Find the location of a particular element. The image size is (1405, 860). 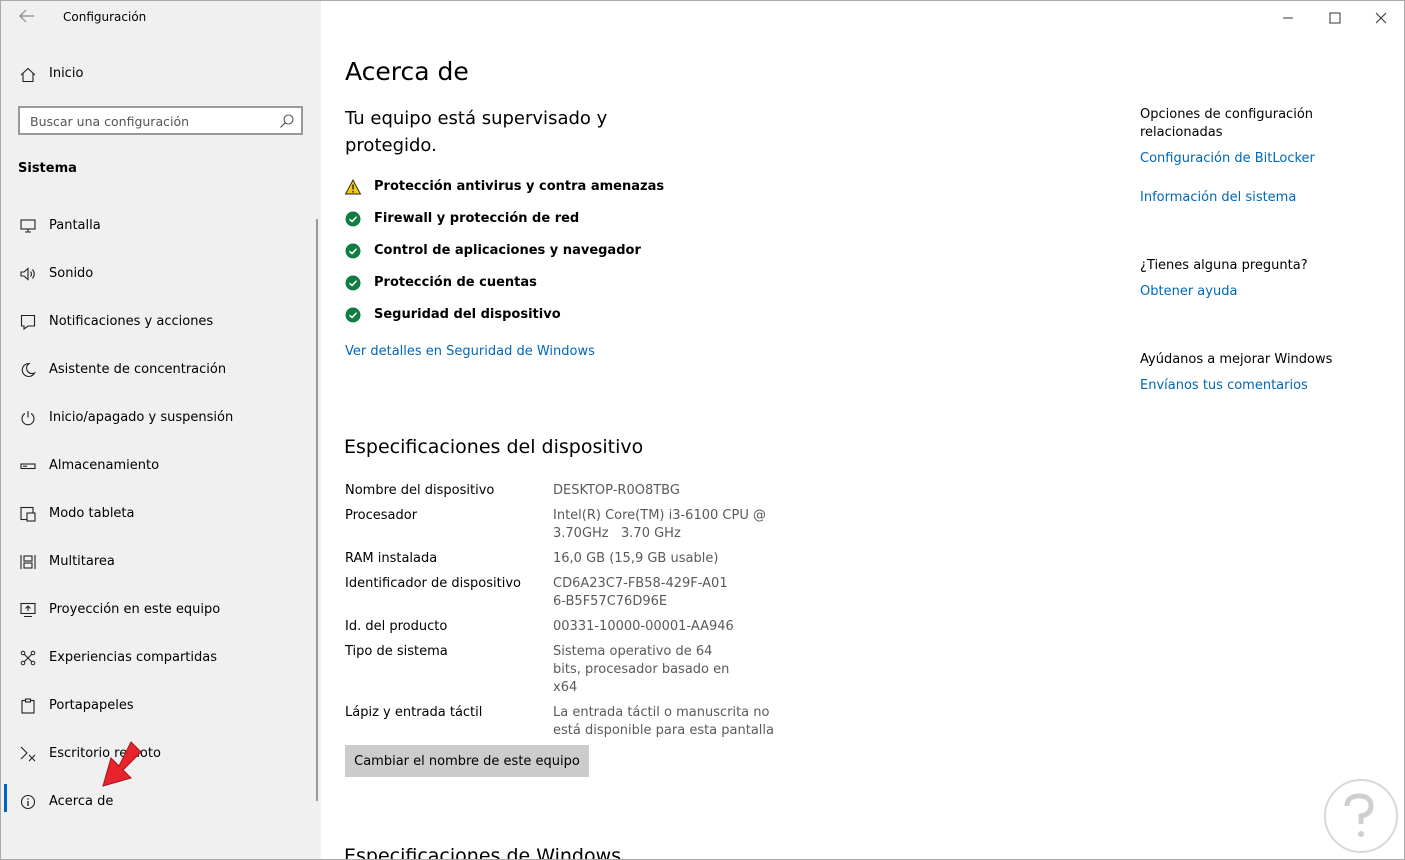

sidebar-item-label: Asistente de concentración is located at coordinates (138, 369).